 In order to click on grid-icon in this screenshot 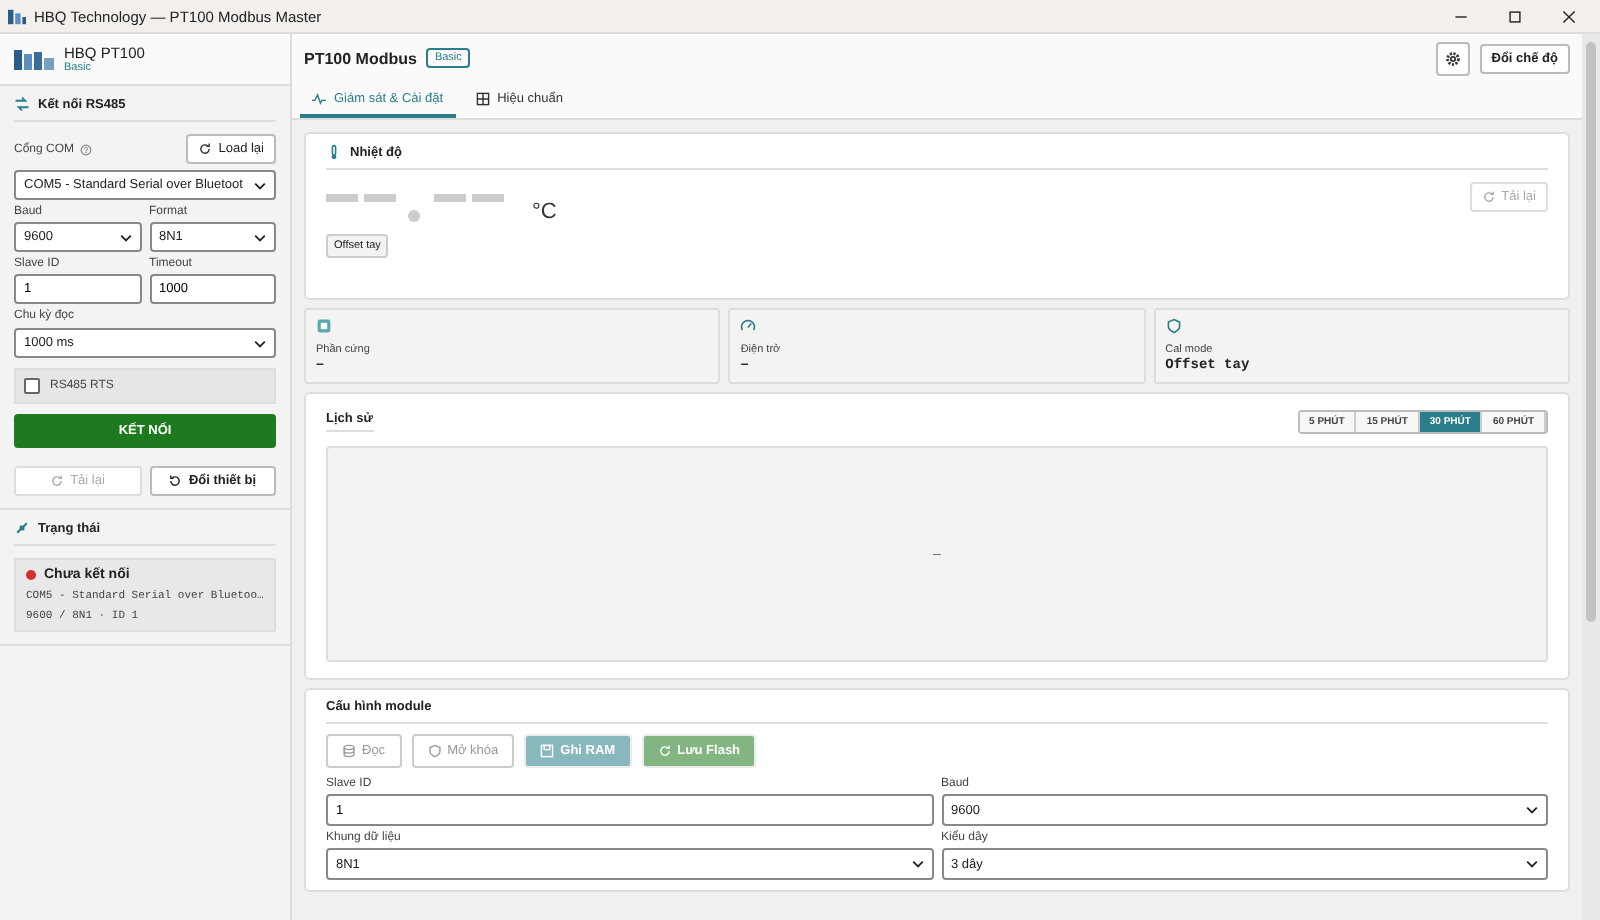, I will do `click(482, 99)`.